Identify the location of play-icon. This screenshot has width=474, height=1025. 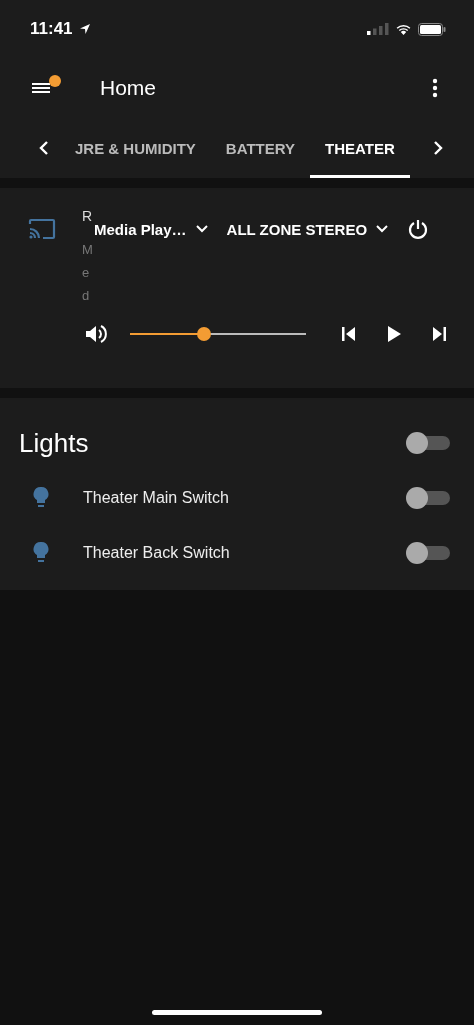
(394, 334).